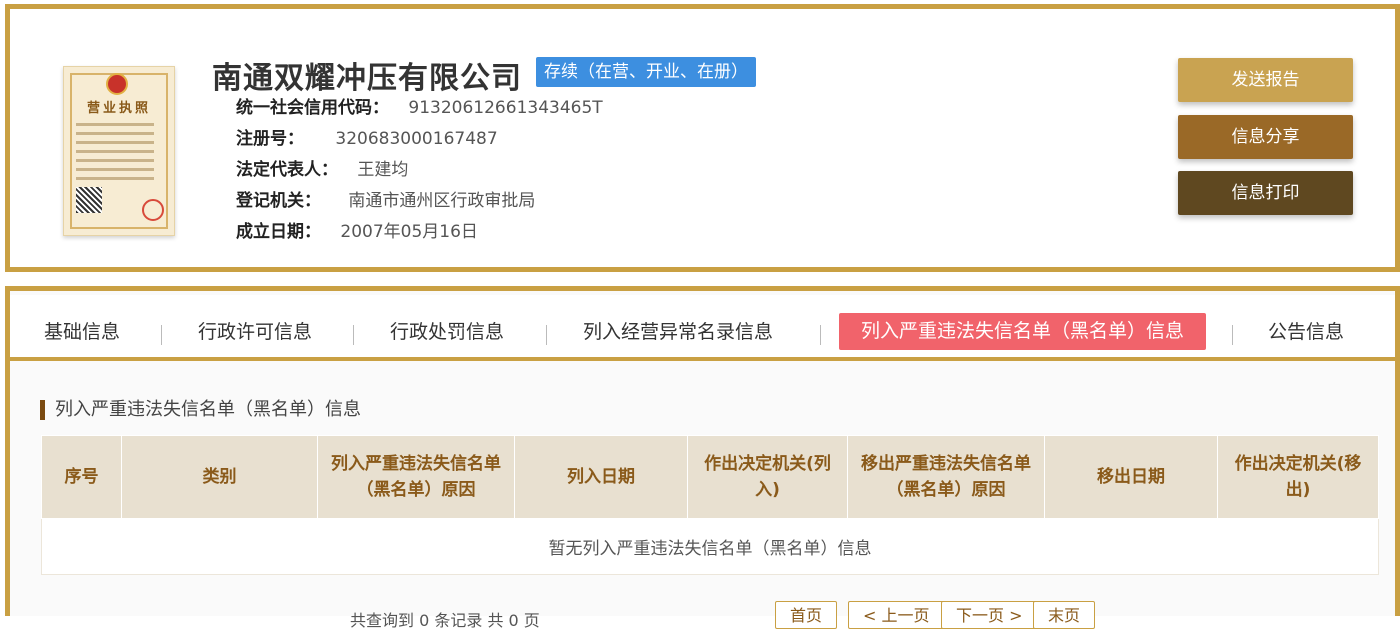  Describe the element at coordinates (367, 78) in the screenshot. I see `company-name: 南通双耀冲压有限公司` at that location.